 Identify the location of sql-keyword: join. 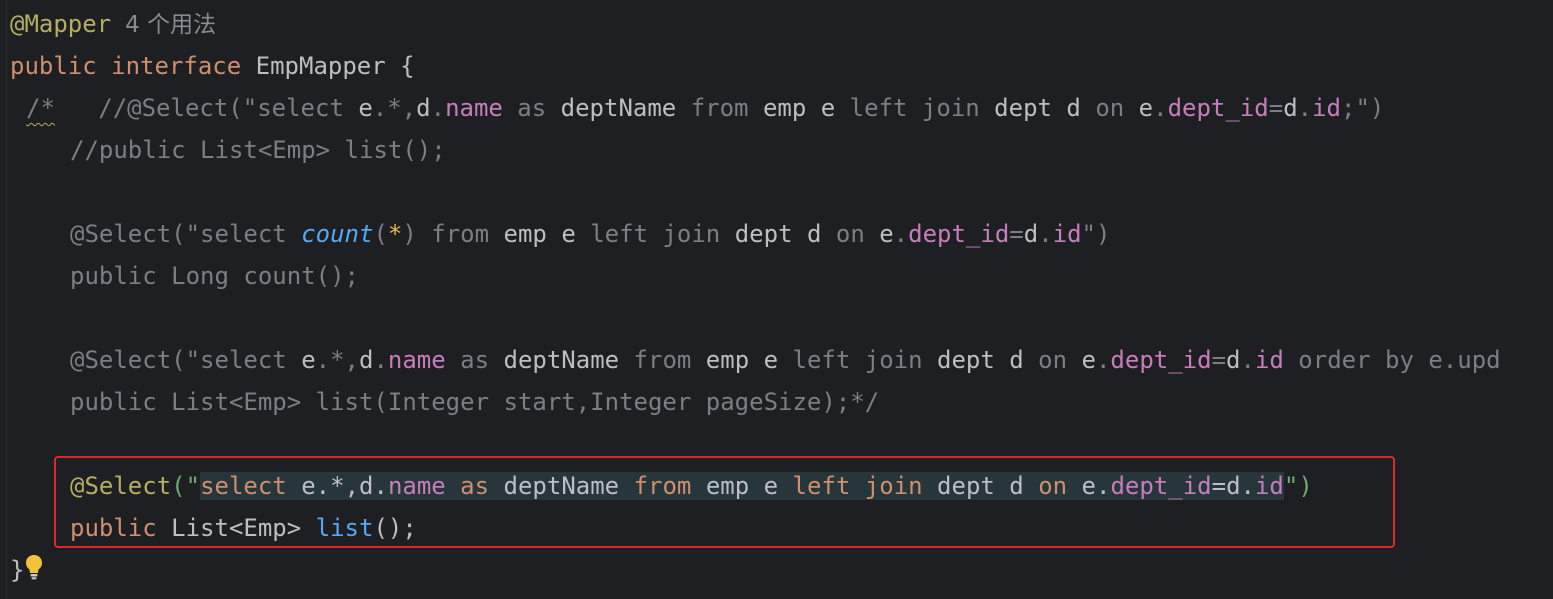
(893, 486).